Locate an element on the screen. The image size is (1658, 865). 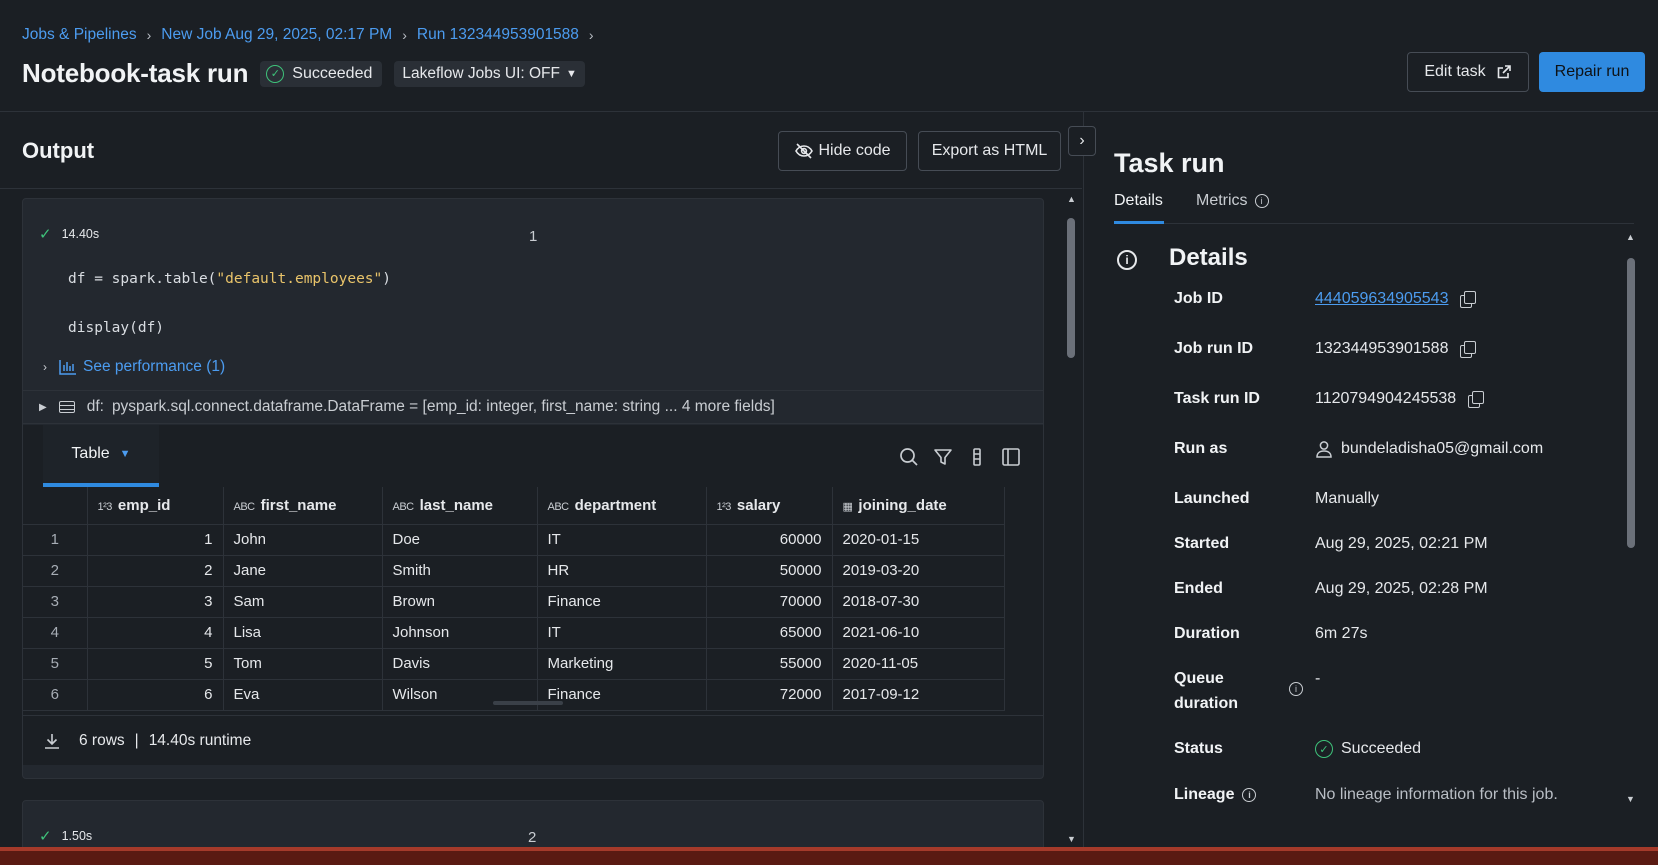
table-row: 5 5 Tom Davis Marketing 55000 2020-11-05 is located at coordinates (514, 664).